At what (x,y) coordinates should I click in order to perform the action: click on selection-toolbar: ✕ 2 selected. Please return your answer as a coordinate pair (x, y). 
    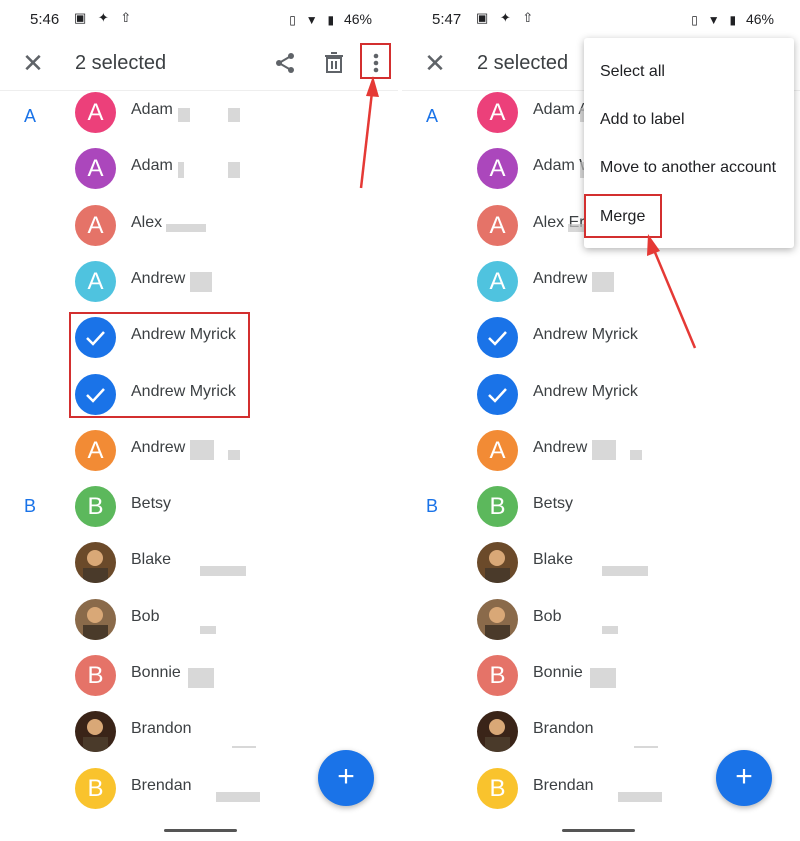
    Looking at the image, I should click on (199, 64).